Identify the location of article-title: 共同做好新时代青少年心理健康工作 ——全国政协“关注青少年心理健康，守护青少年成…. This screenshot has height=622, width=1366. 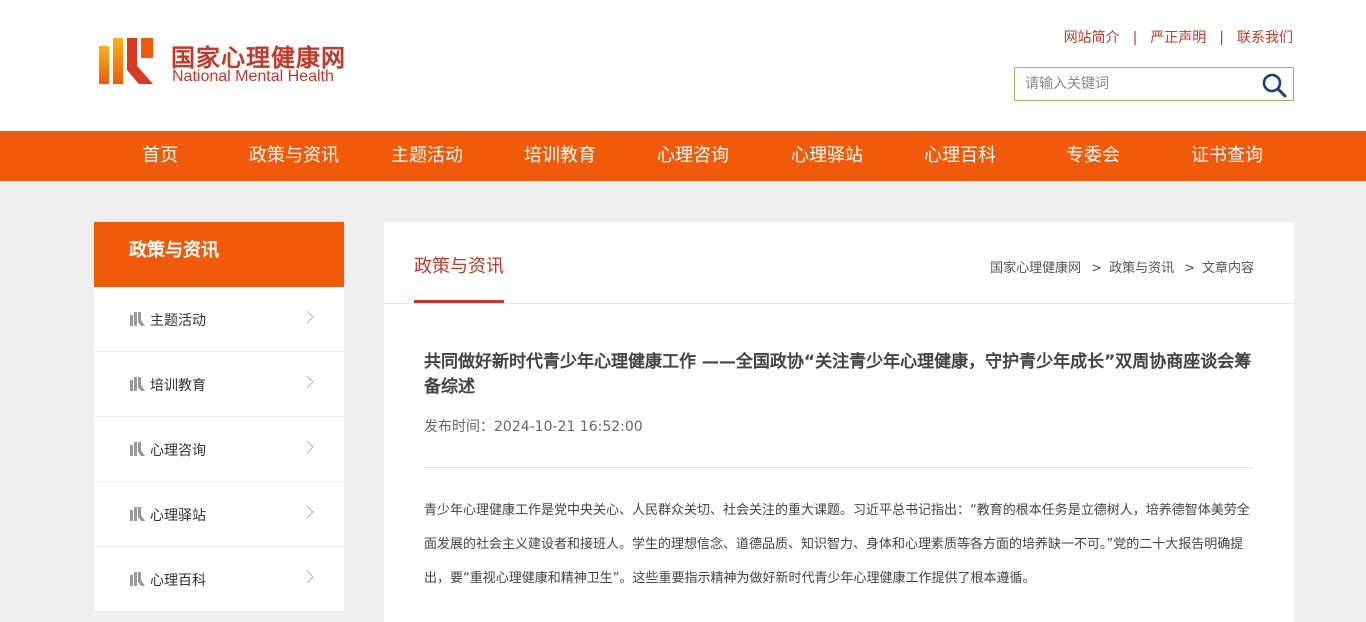
(838, 374).